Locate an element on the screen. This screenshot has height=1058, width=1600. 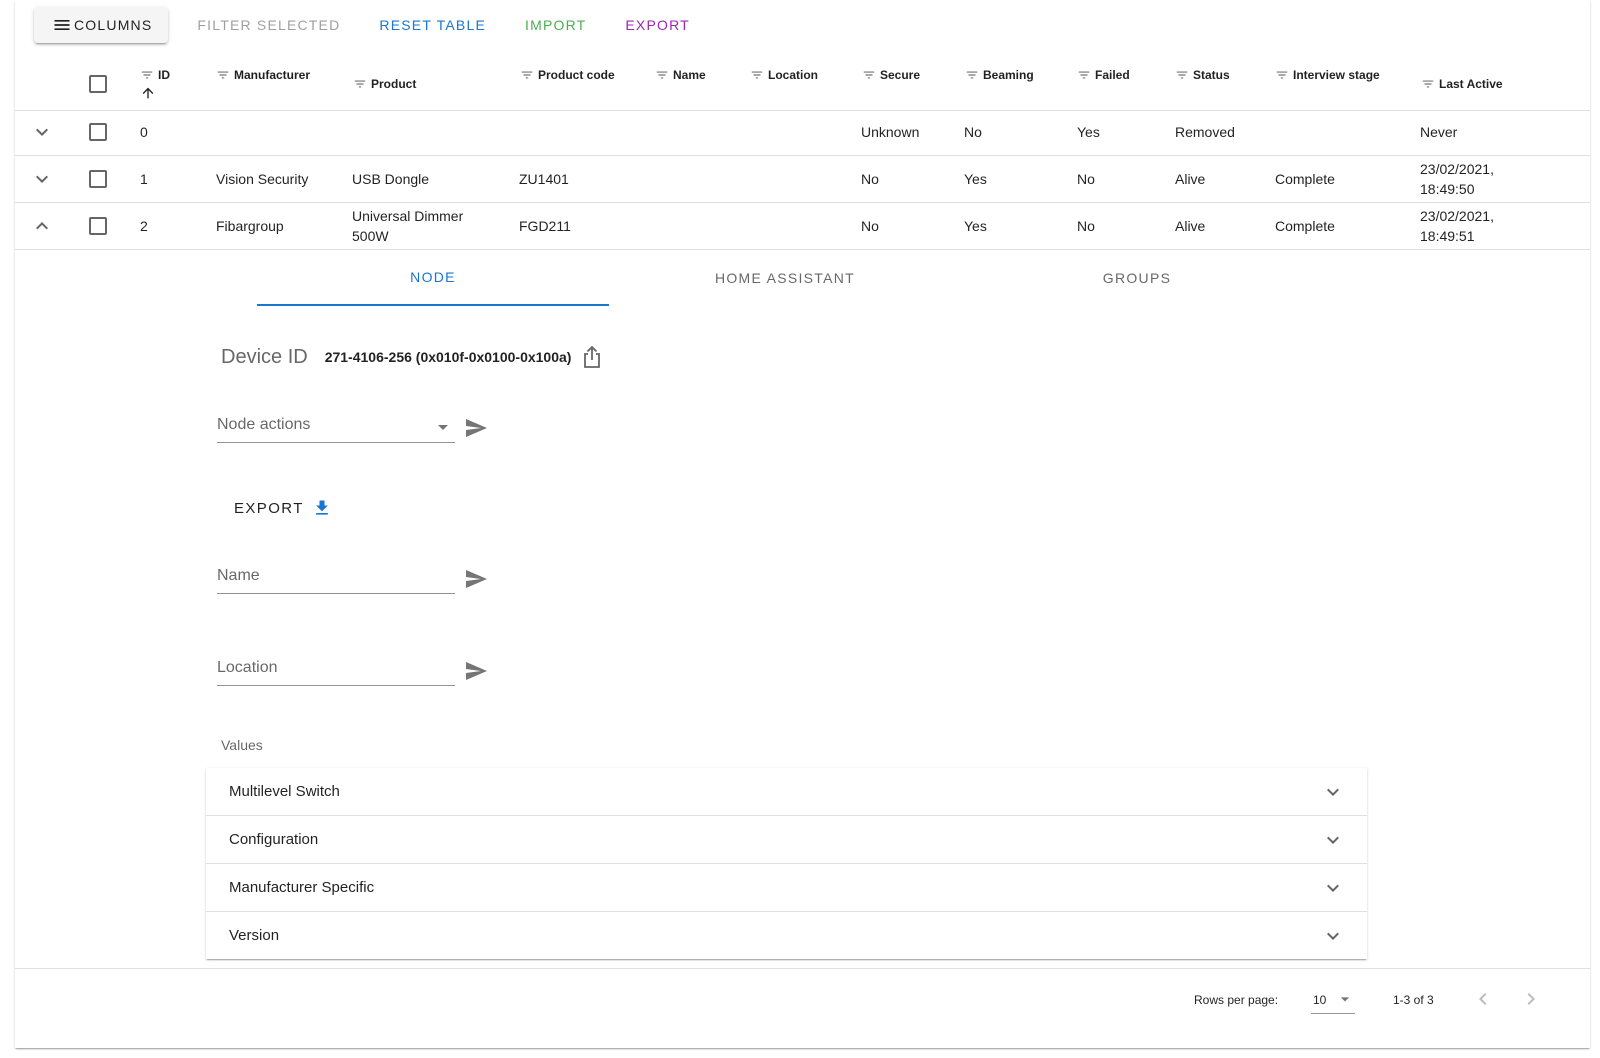
column-header-failed: Failed is located at coordinates (1103, 75).